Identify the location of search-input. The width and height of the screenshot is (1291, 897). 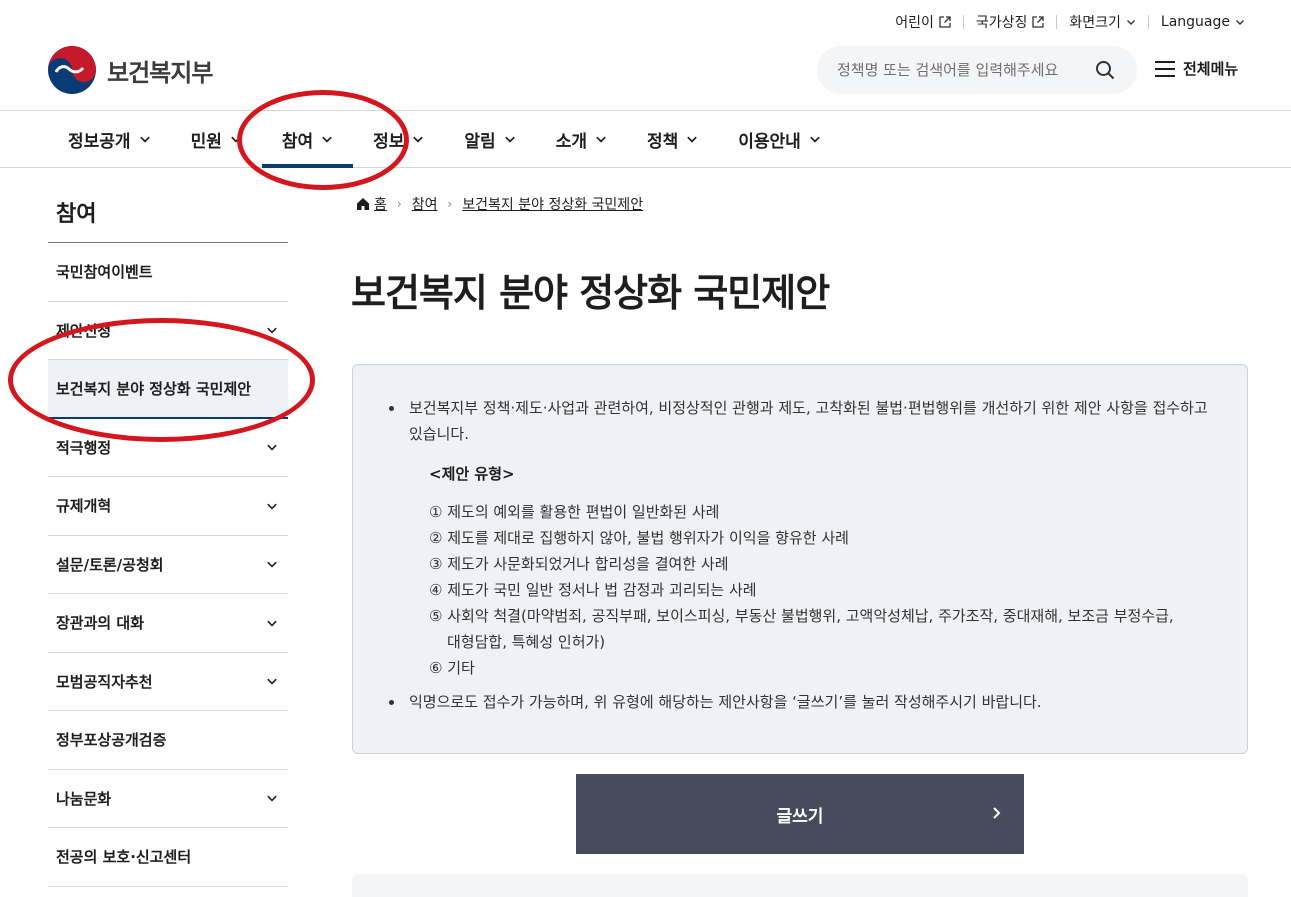
(965, 70).